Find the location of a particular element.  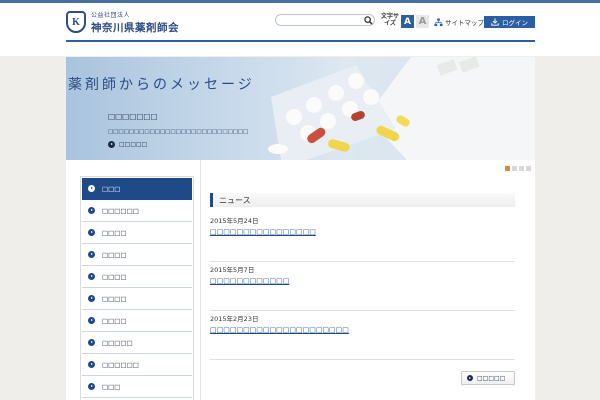

news-item: 2015年5月24日 □□□□□□□□□□□□□□□□ is located at coordinates (362, 237).